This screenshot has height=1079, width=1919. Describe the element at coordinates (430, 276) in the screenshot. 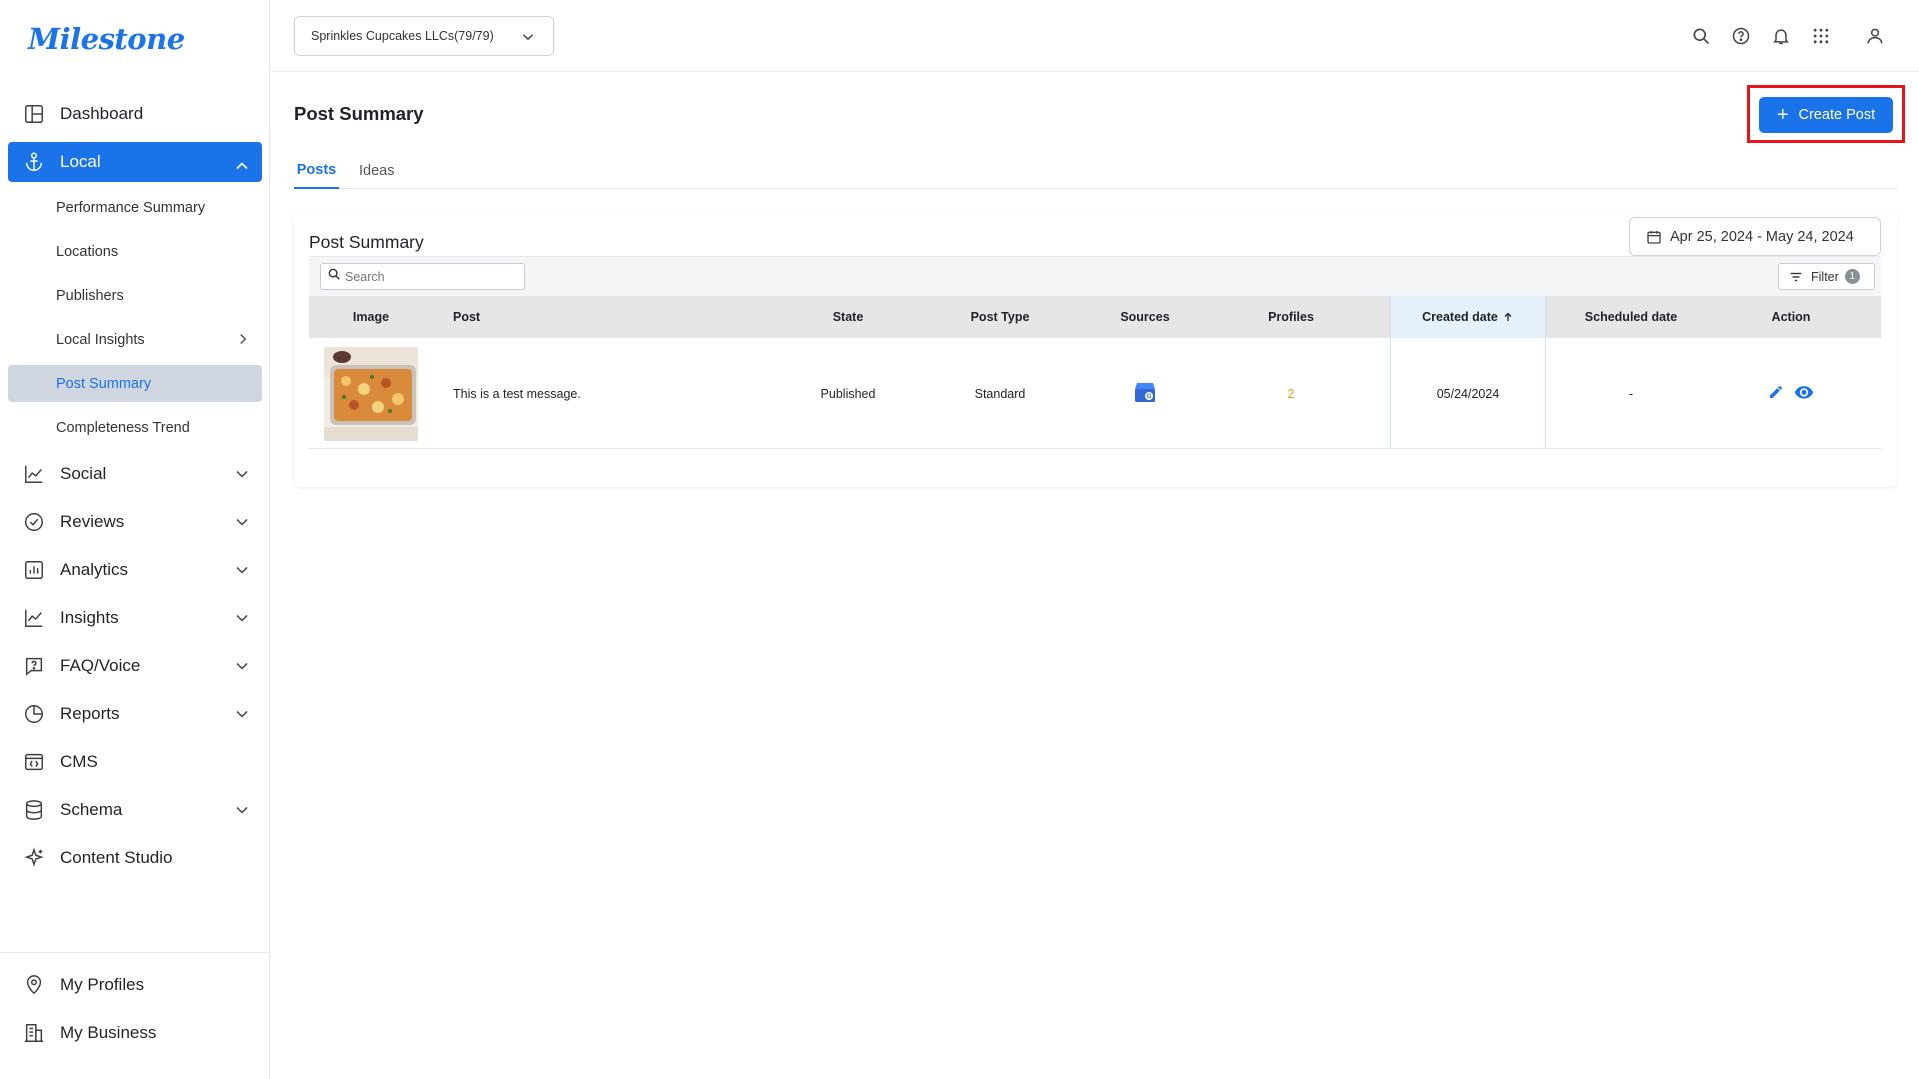

I see `search-input` at that location.